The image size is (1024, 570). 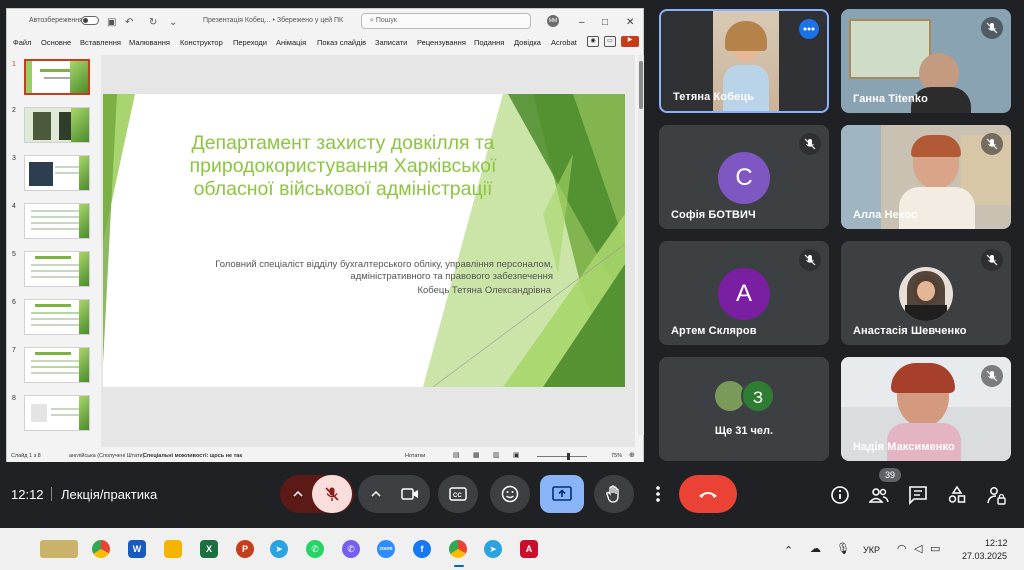 What do you see at coordinates (708, 494) in the screenshot?
I see `end-call-button` at bounding box center [708, 494].